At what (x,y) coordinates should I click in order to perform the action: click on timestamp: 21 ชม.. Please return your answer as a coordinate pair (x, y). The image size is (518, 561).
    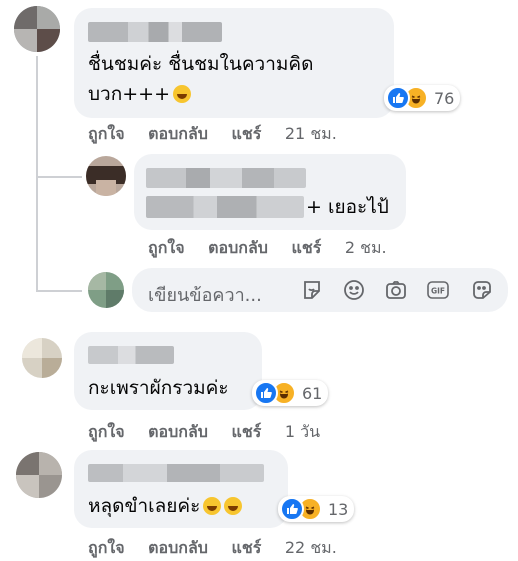
    Looking at the image, I should click on (311, 133).